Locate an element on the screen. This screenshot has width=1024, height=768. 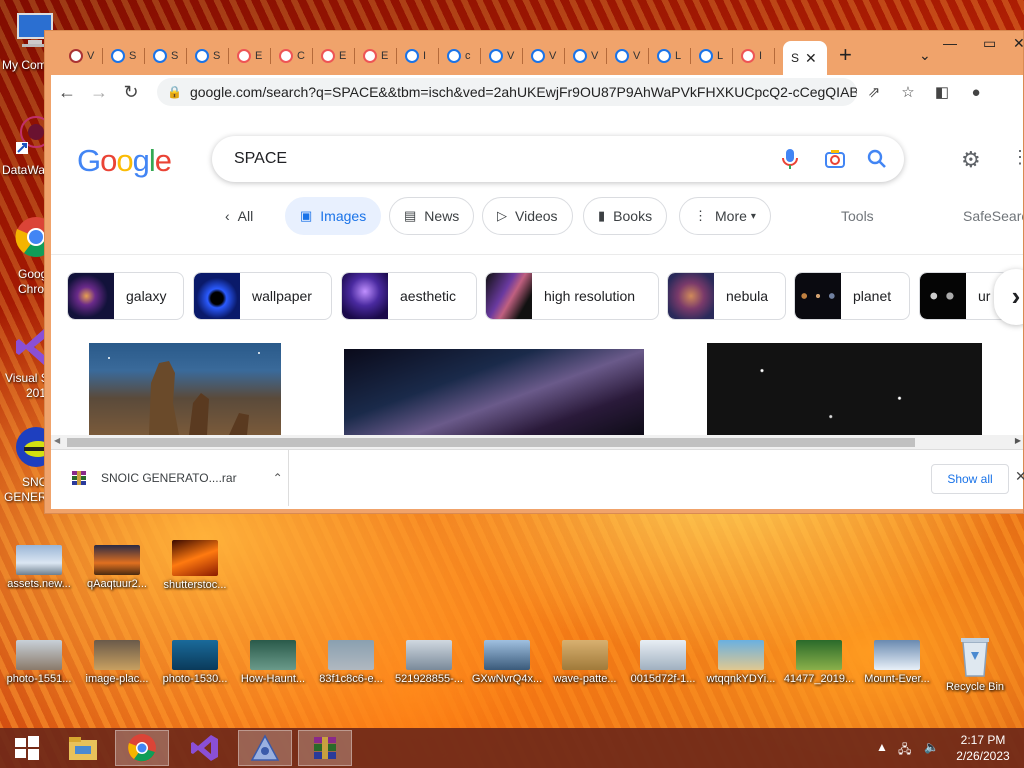
microphone-icon is located at coordinates (790, 159).